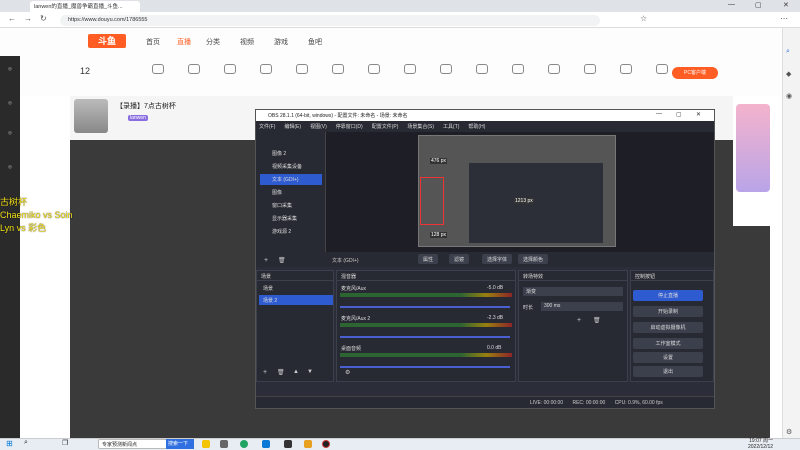 This screenshot has height=450, width=800. Describe the element at coordinates (310, 372) in the screenshot. I see `scene-down-icon: ▼` at that location.